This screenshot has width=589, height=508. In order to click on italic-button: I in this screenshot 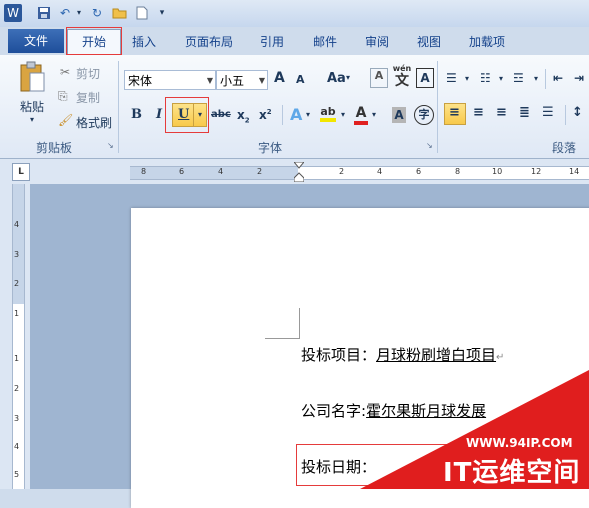, I will do `click(159, 114)`.